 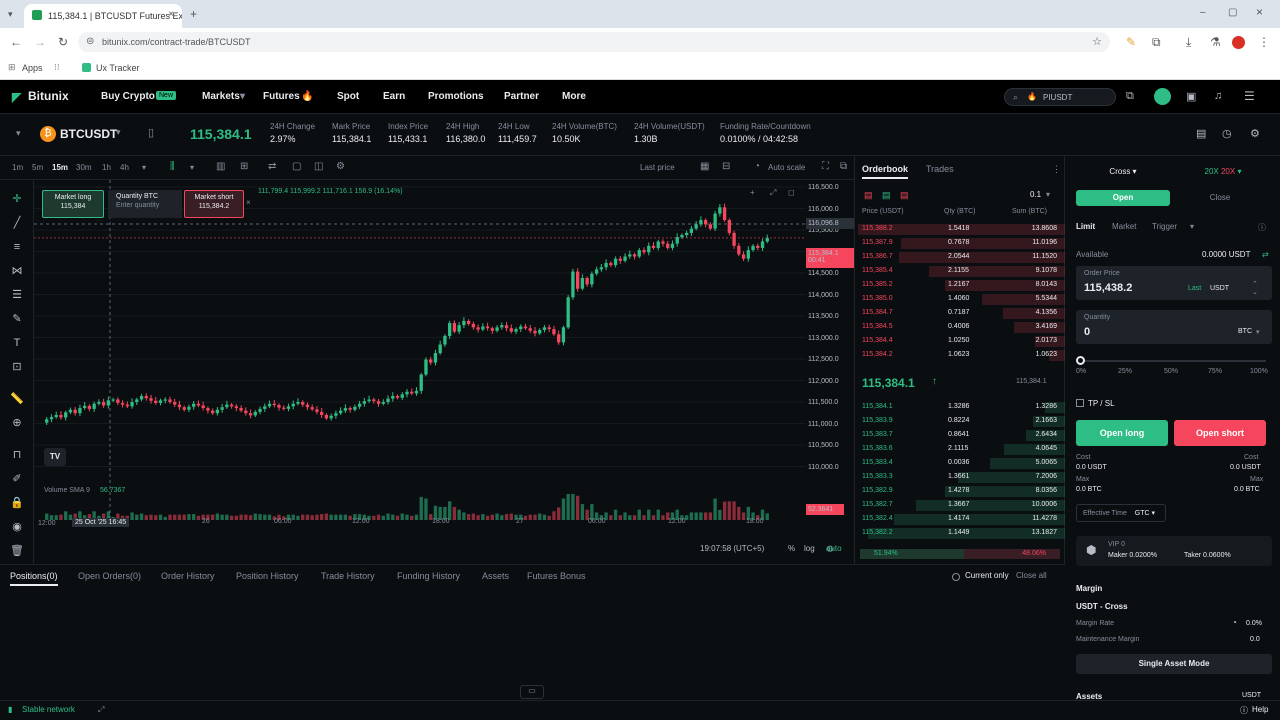 I want to click on site-info-icon: ⊜, so click(x=90, y=41).